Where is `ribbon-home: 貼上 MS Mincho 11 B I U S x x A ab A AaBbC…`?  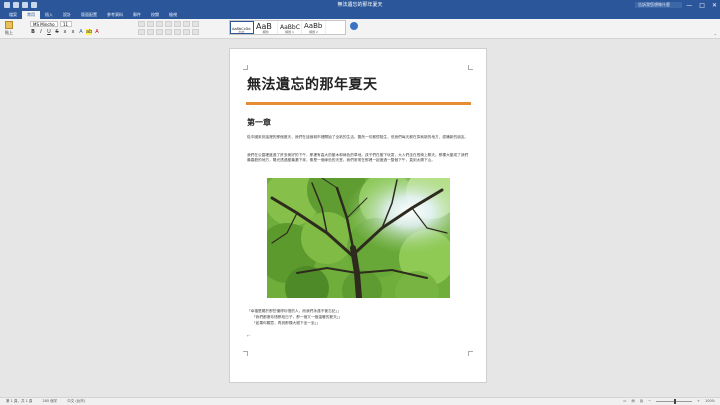 ribbon-home: 貼上 MS Mincho 11 B I U S x x A ab A AaBbC… is located at coordinates (360, 29).